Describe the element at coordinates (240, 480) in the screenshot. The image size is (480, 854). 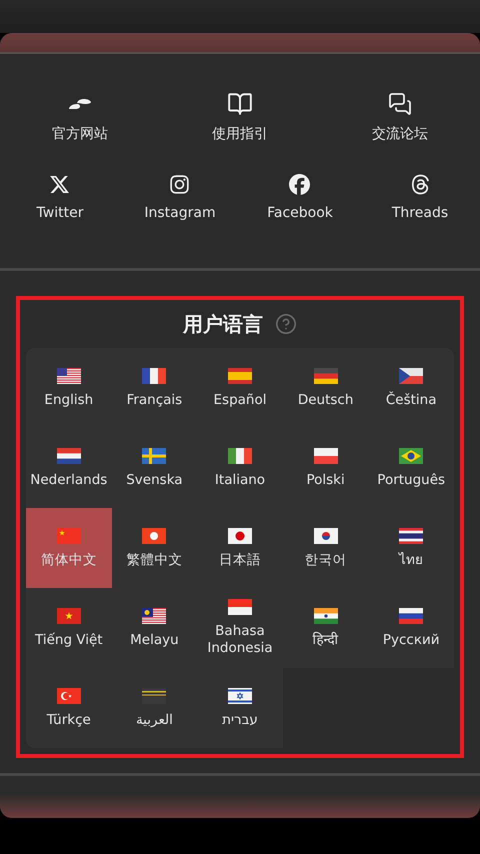
I see `language-label: Italiano` at that location.